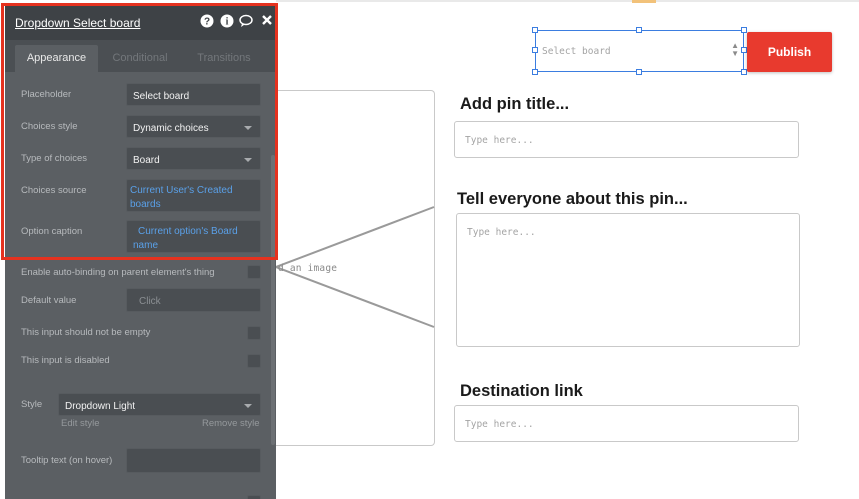  What do you see at coordinates (52, 231) in the screenshot?
I see `option-caption-label: Option caption` at bounding box center [52, 231].